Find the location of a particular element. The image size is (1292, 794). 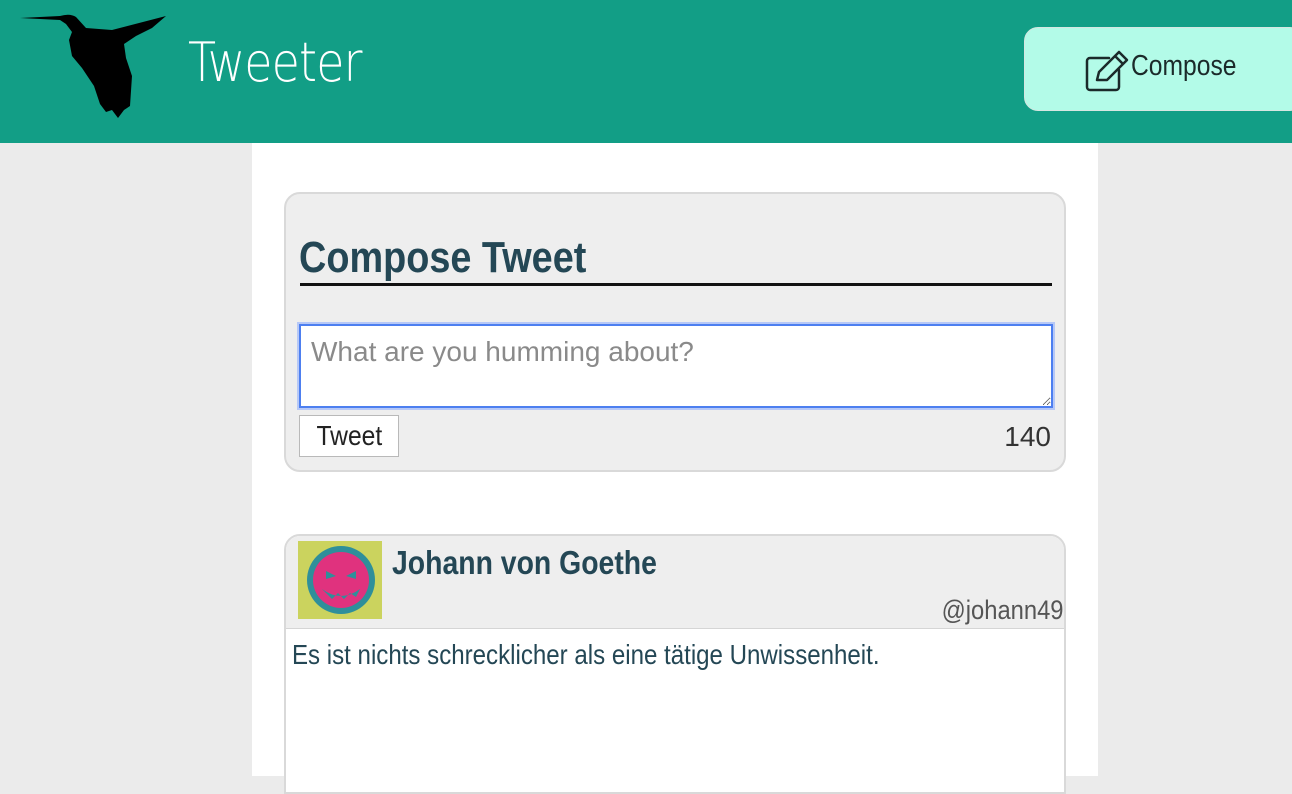

char-counter: 140 is located at coordinates (1027, 436).